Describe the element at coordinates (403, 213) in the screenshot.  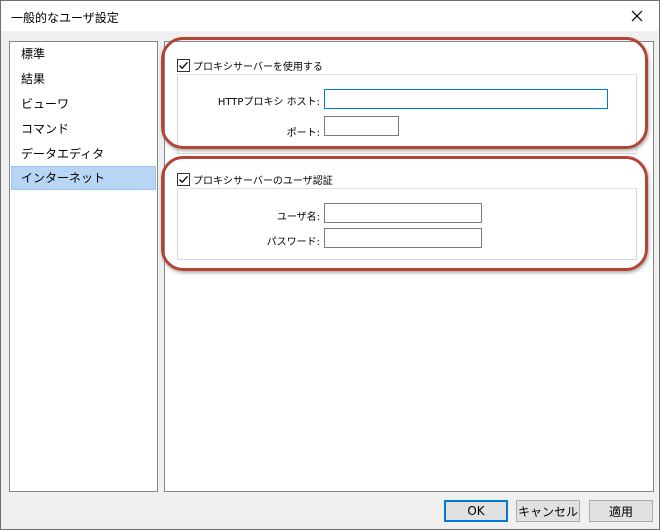
I see `username-input` at that location.